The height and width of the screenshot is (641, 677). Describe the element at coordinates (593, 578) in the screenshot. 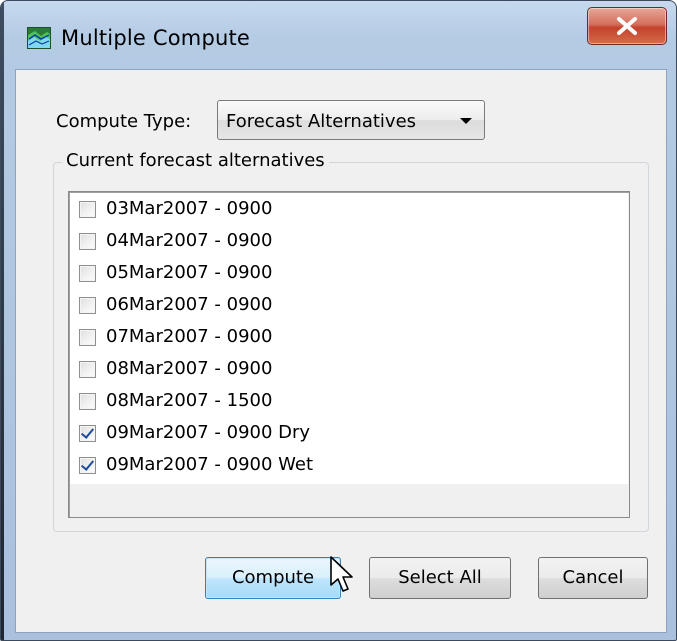

I see `cancel-button: Cancel` at that location.